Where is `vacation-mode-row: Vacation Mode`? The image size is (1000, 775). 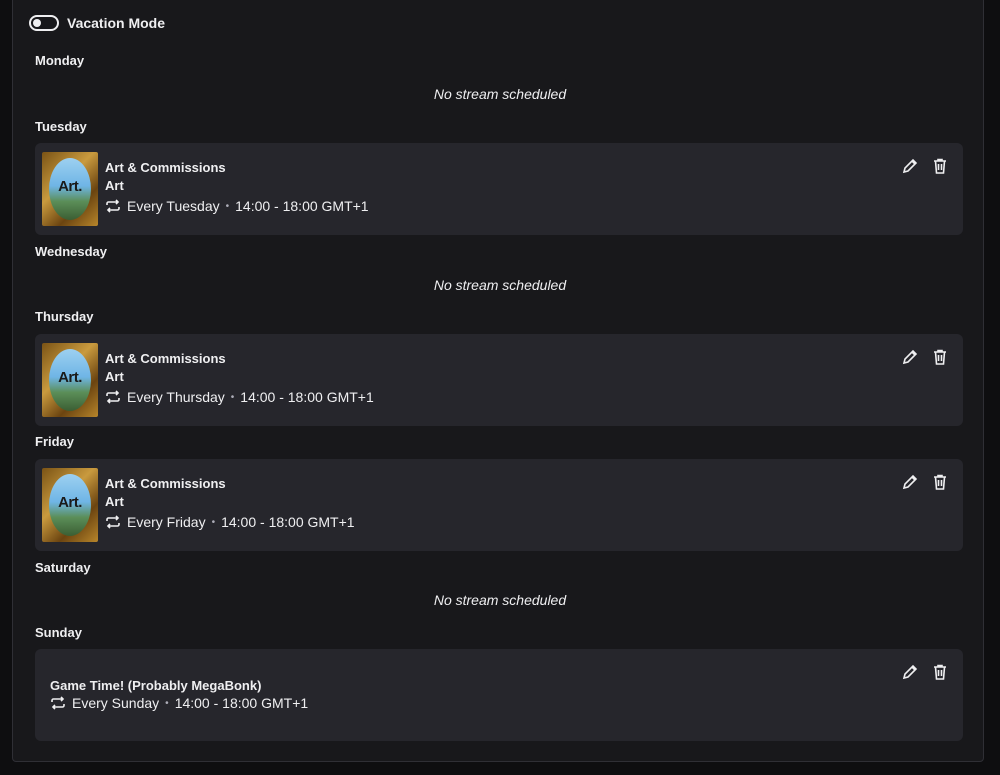 vacation-mode-row: Vacation Mode is located at coordinates (97, 23).